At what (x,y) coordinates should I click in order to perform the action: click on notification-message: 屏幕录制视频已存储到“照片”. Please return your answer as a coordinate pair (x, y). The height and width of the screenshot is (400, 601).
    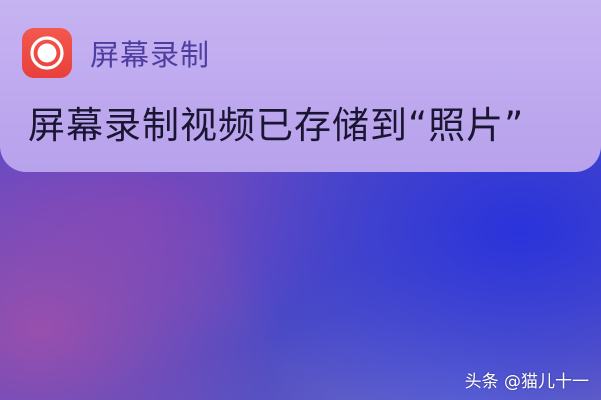
    Looking at the image, I should click on (276, 125).